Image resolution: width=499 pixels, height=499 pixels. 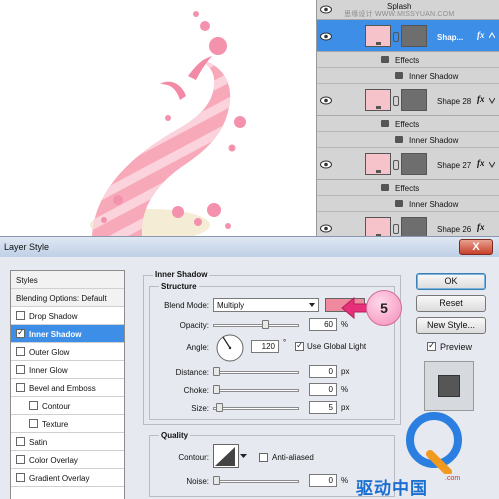 I want to click on opacity-input: 60, so click(x=323, y=324).